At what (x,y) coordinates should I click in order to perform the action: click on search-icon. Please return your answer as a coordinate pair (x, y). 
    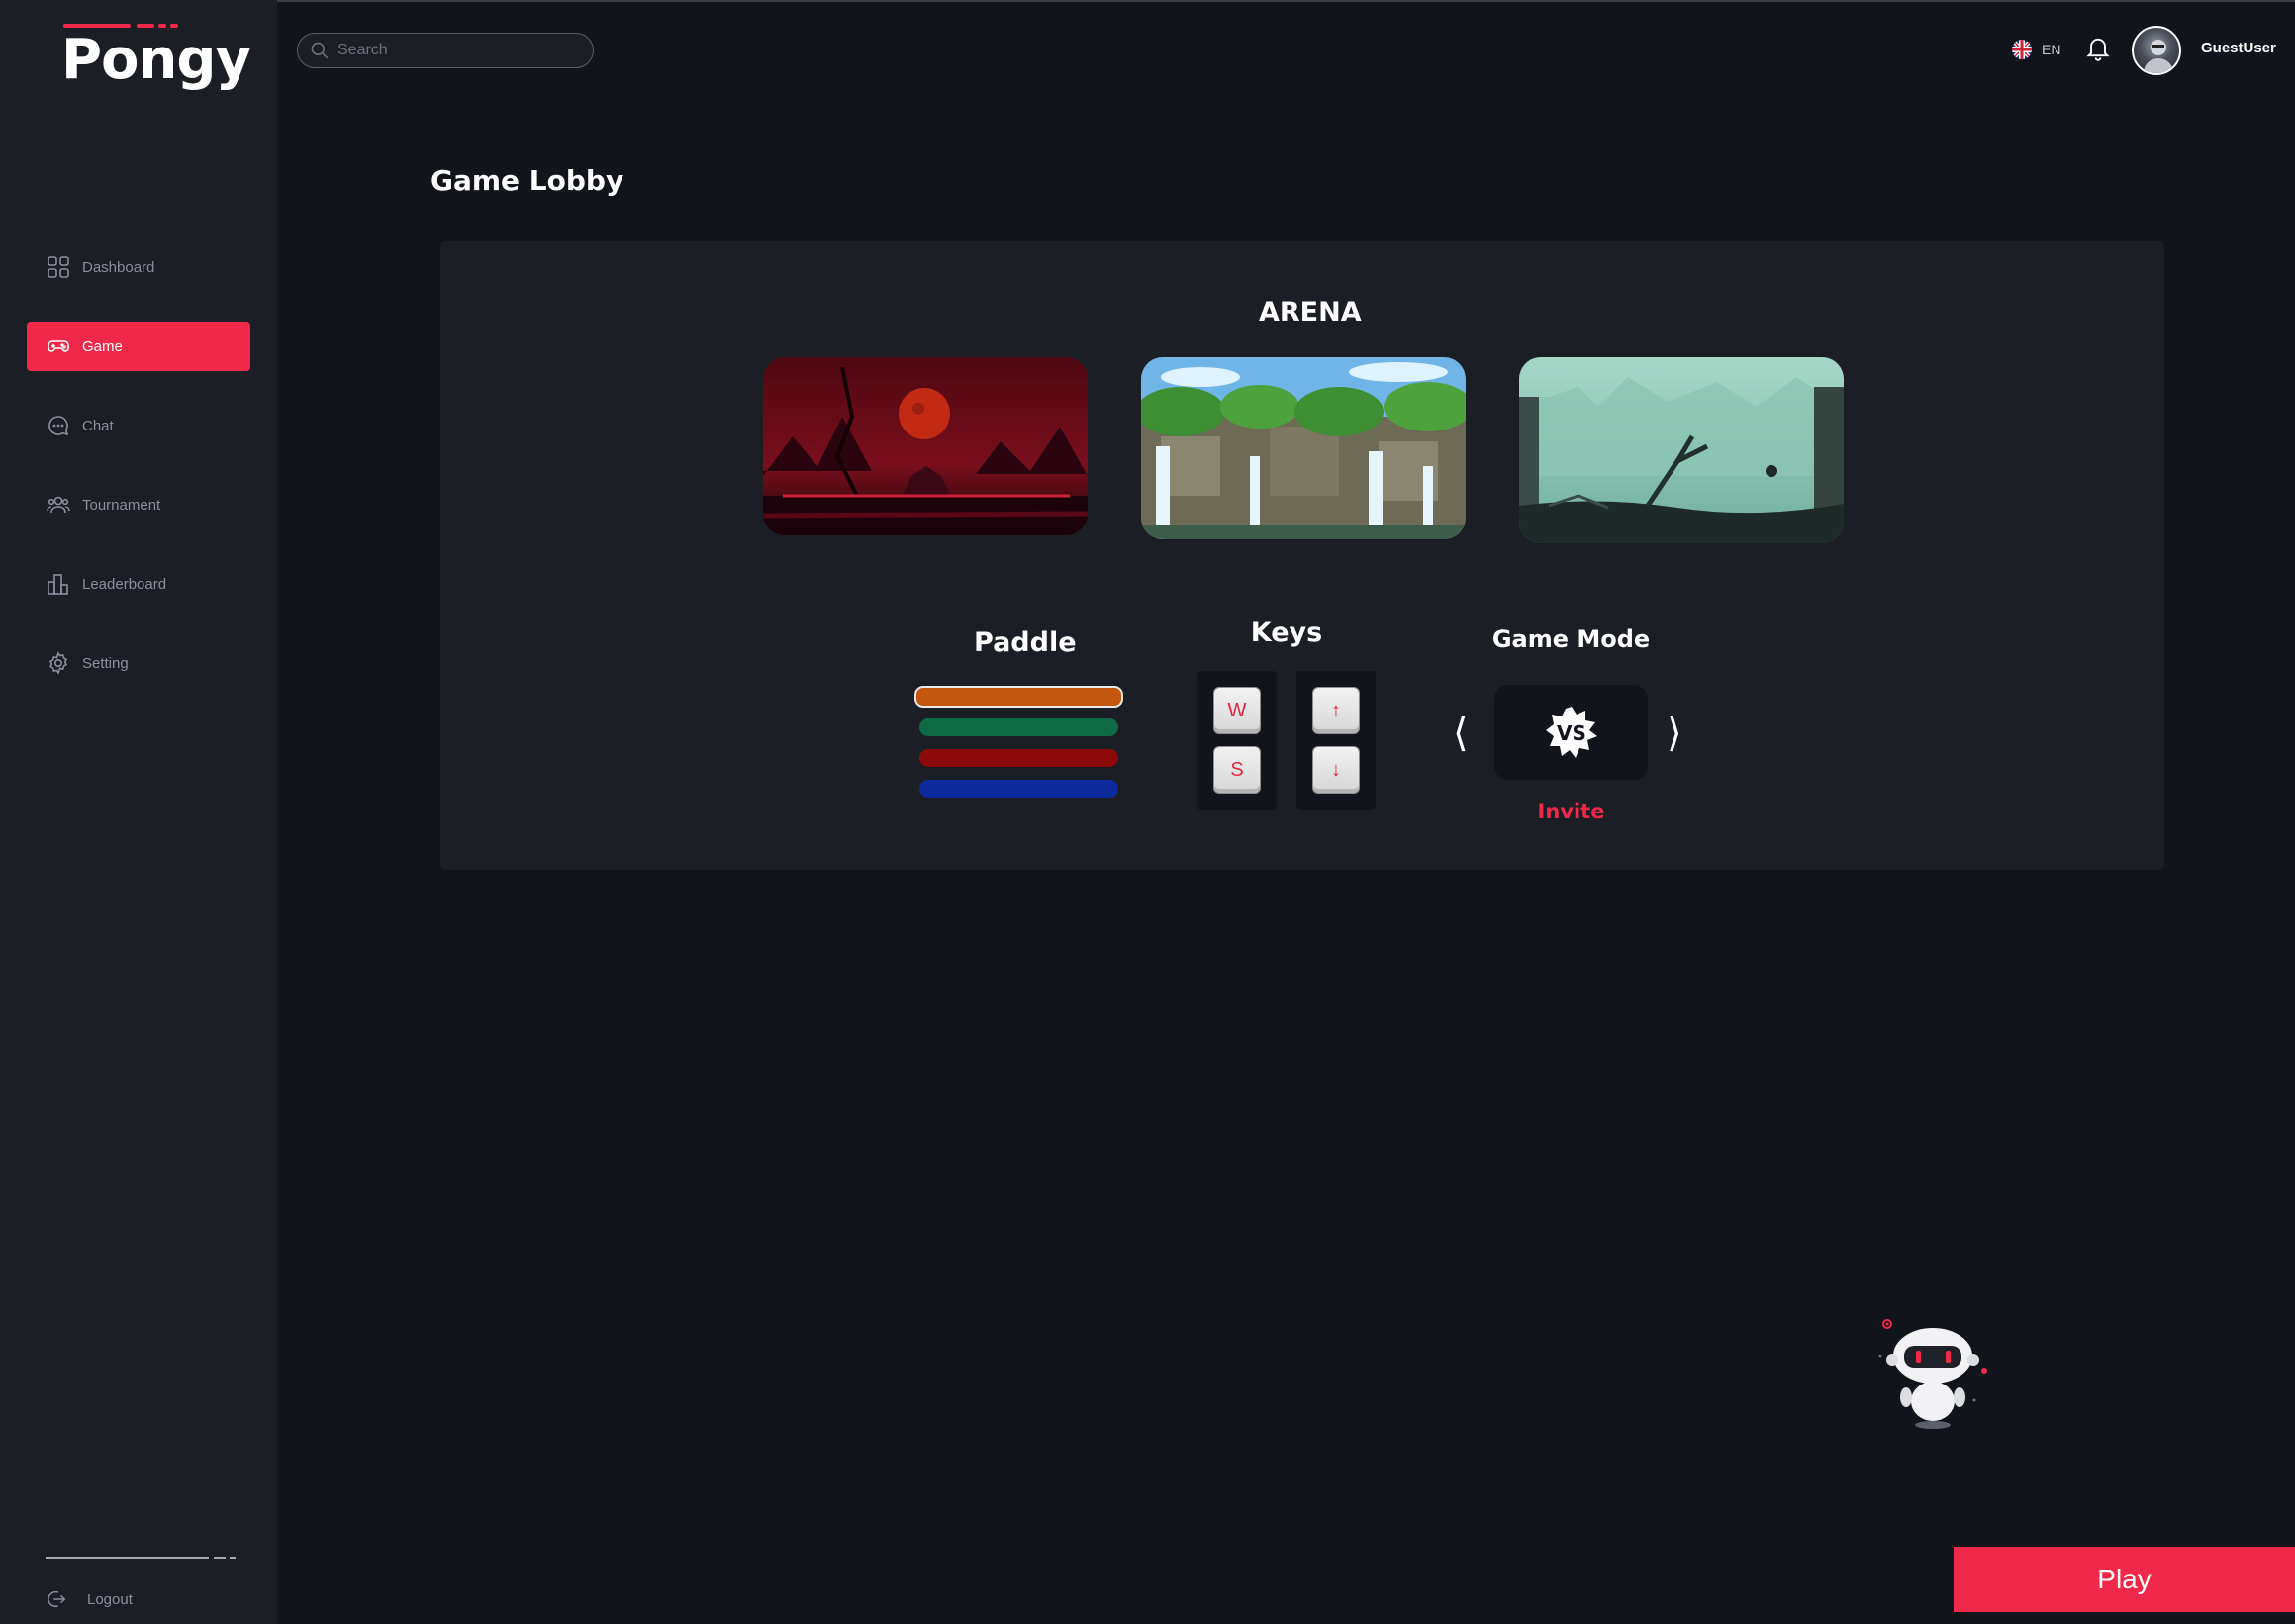
    Looking at the image, I should click on (320, 50).